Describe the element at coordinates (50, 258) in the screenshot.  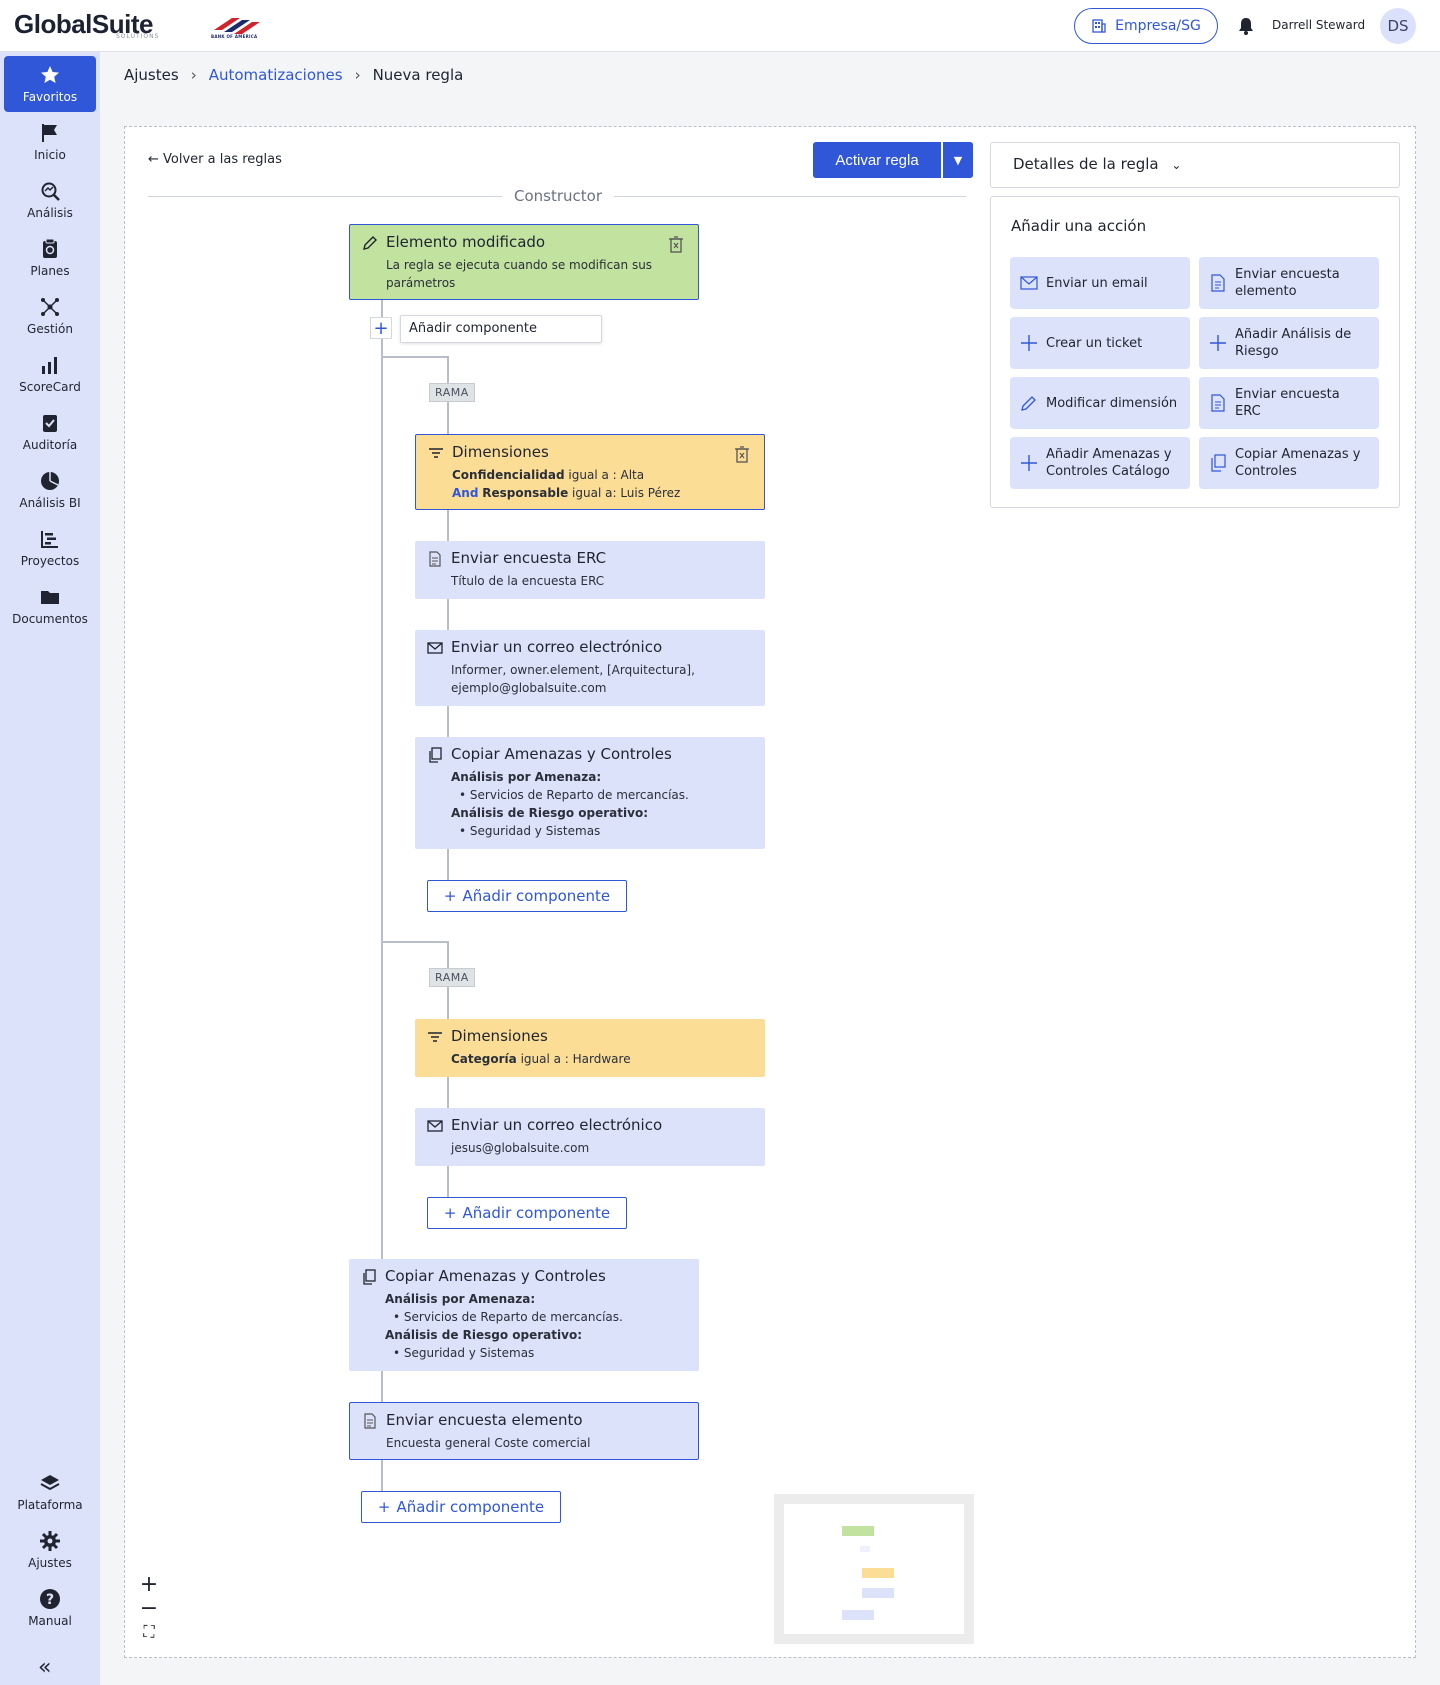
I see `sidebar-item-planes: Planes` at that location.